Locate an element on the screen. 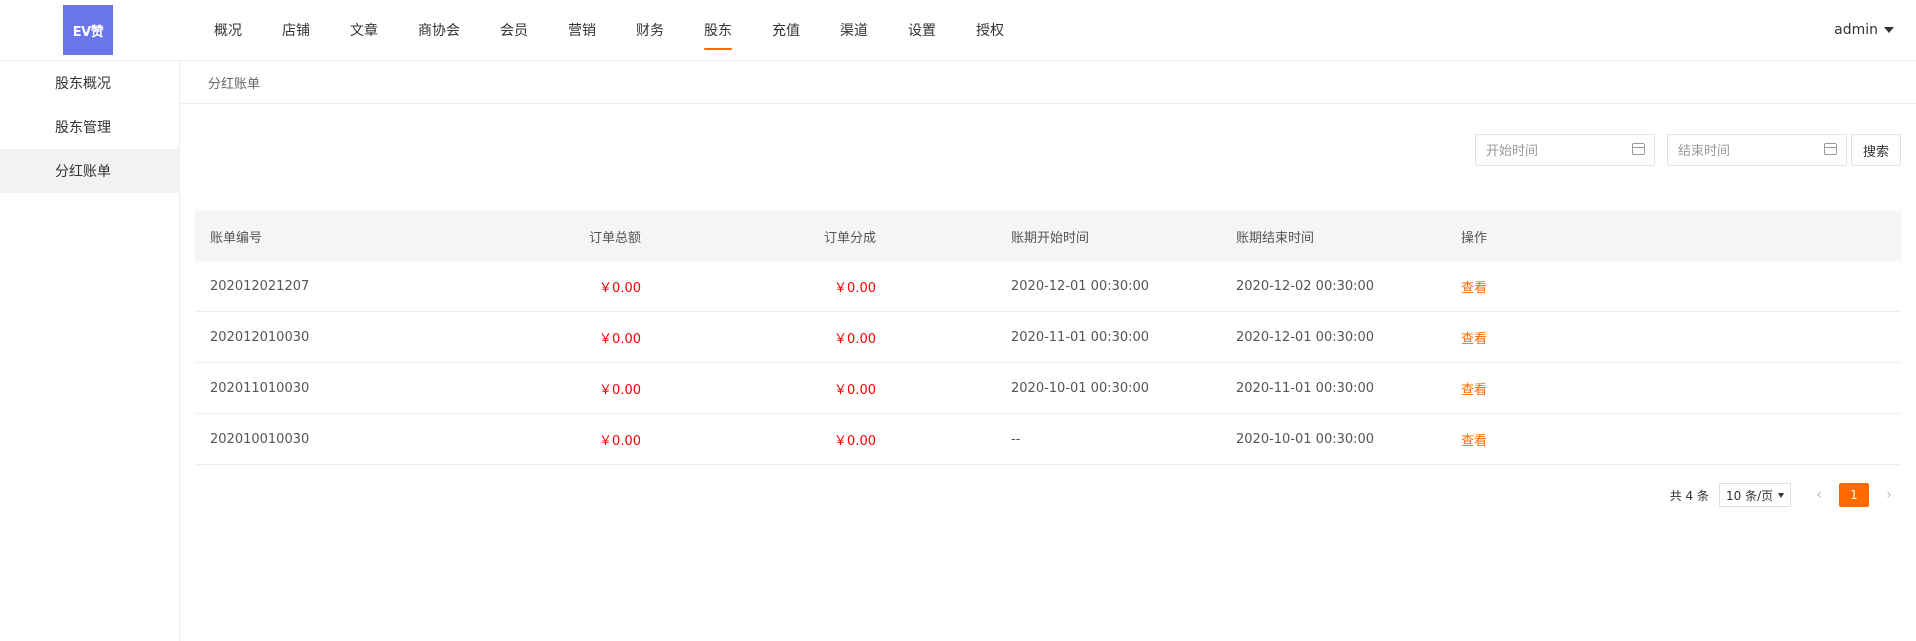 The width and height of the screenshot is (1916, 641). sidebar-item-dividend-bills: 分红账单 is located at coordinates (89, 171).